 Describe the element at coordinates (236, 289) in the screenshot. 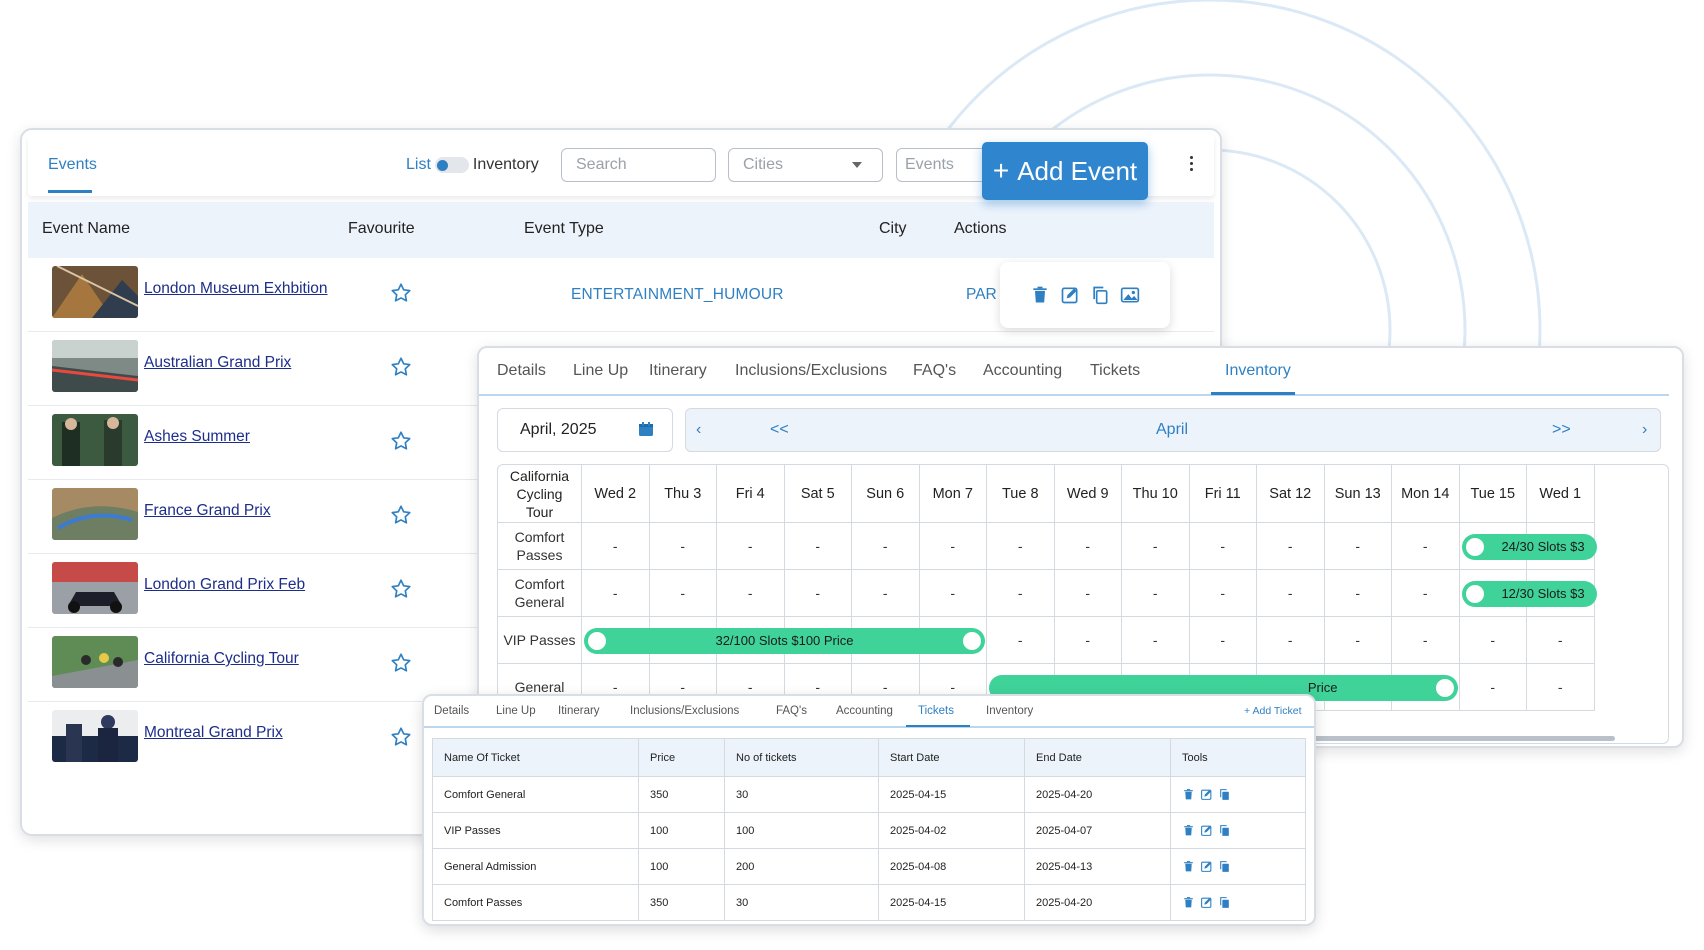

I see `event-name-link: London Museum Exhbition` at that location.